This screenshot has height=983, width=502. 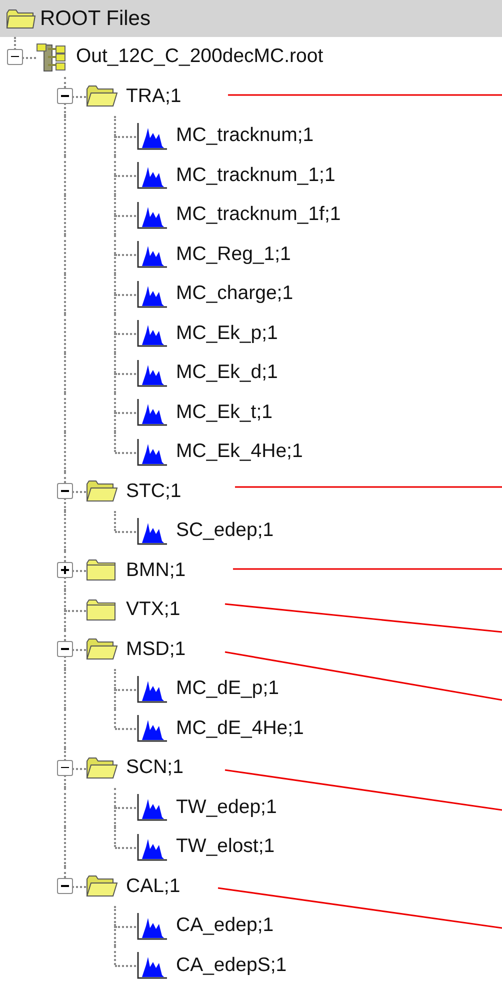 I want to click on tree-item-label: CA_edep;1, so click(x=225, y=926).